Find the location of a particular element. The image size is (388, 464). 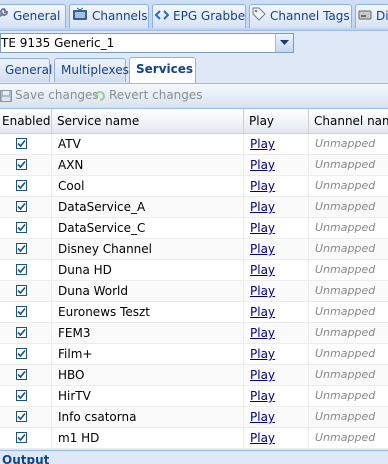

checkmark-icon is located at coordinates (21, 353).